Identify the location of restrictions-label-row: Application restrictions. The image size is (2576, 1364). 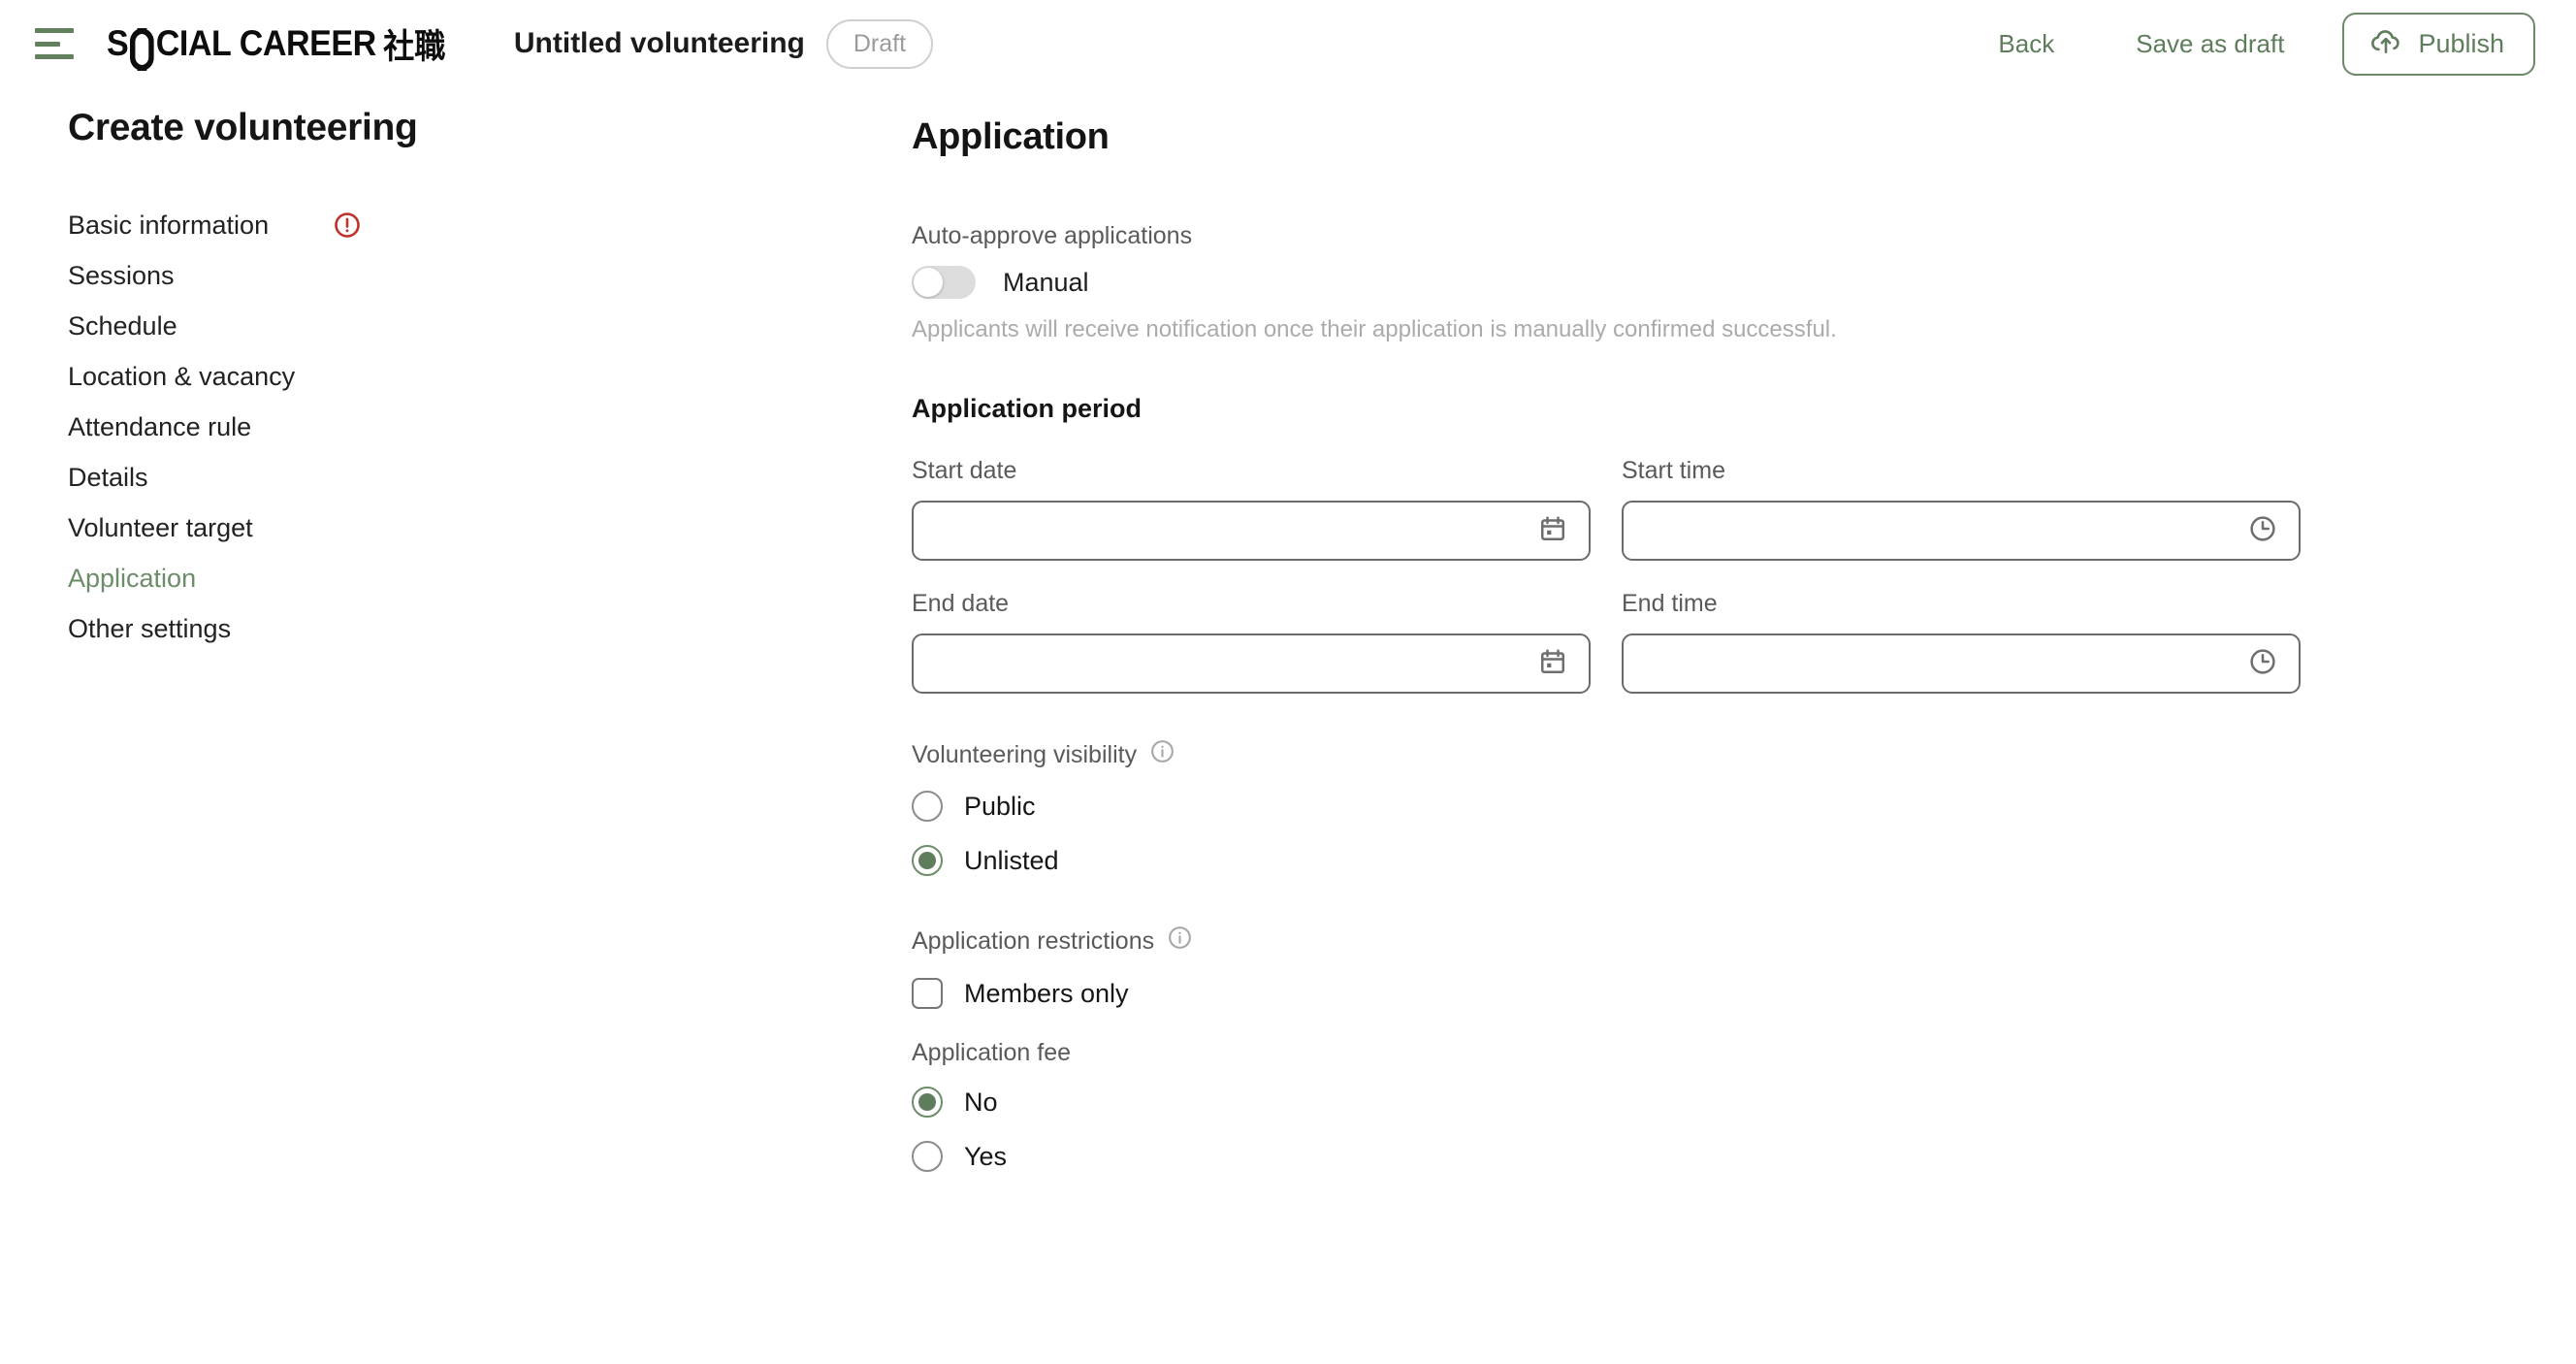
(1715, 941).